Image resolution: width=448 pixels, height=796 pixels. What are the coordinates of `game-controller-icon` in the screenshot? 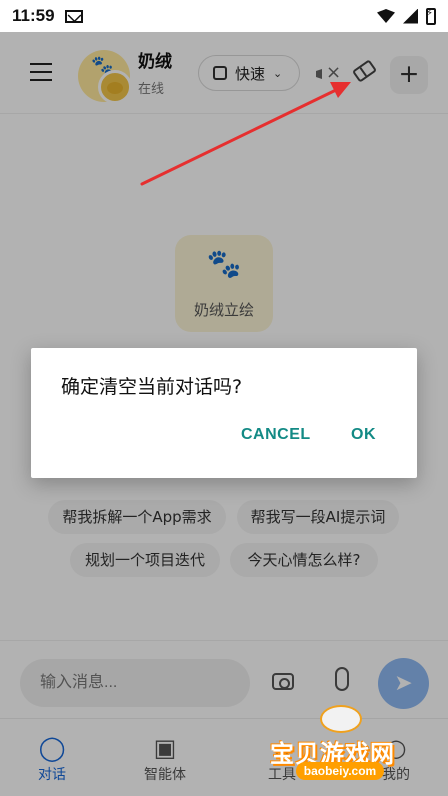 It's located at (341, 719).